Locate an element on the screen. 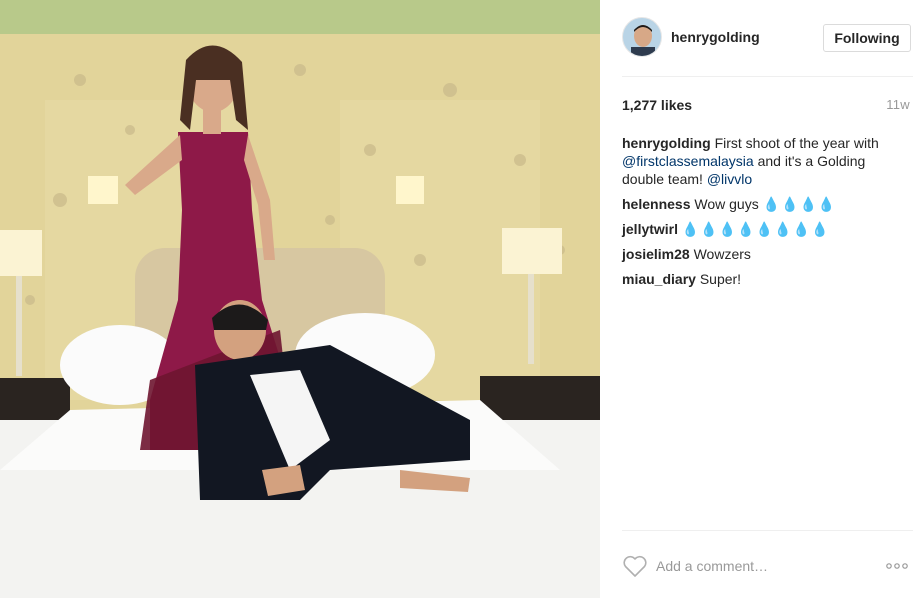  comment-username: jellytwirl is located at coordinates (650, 229).